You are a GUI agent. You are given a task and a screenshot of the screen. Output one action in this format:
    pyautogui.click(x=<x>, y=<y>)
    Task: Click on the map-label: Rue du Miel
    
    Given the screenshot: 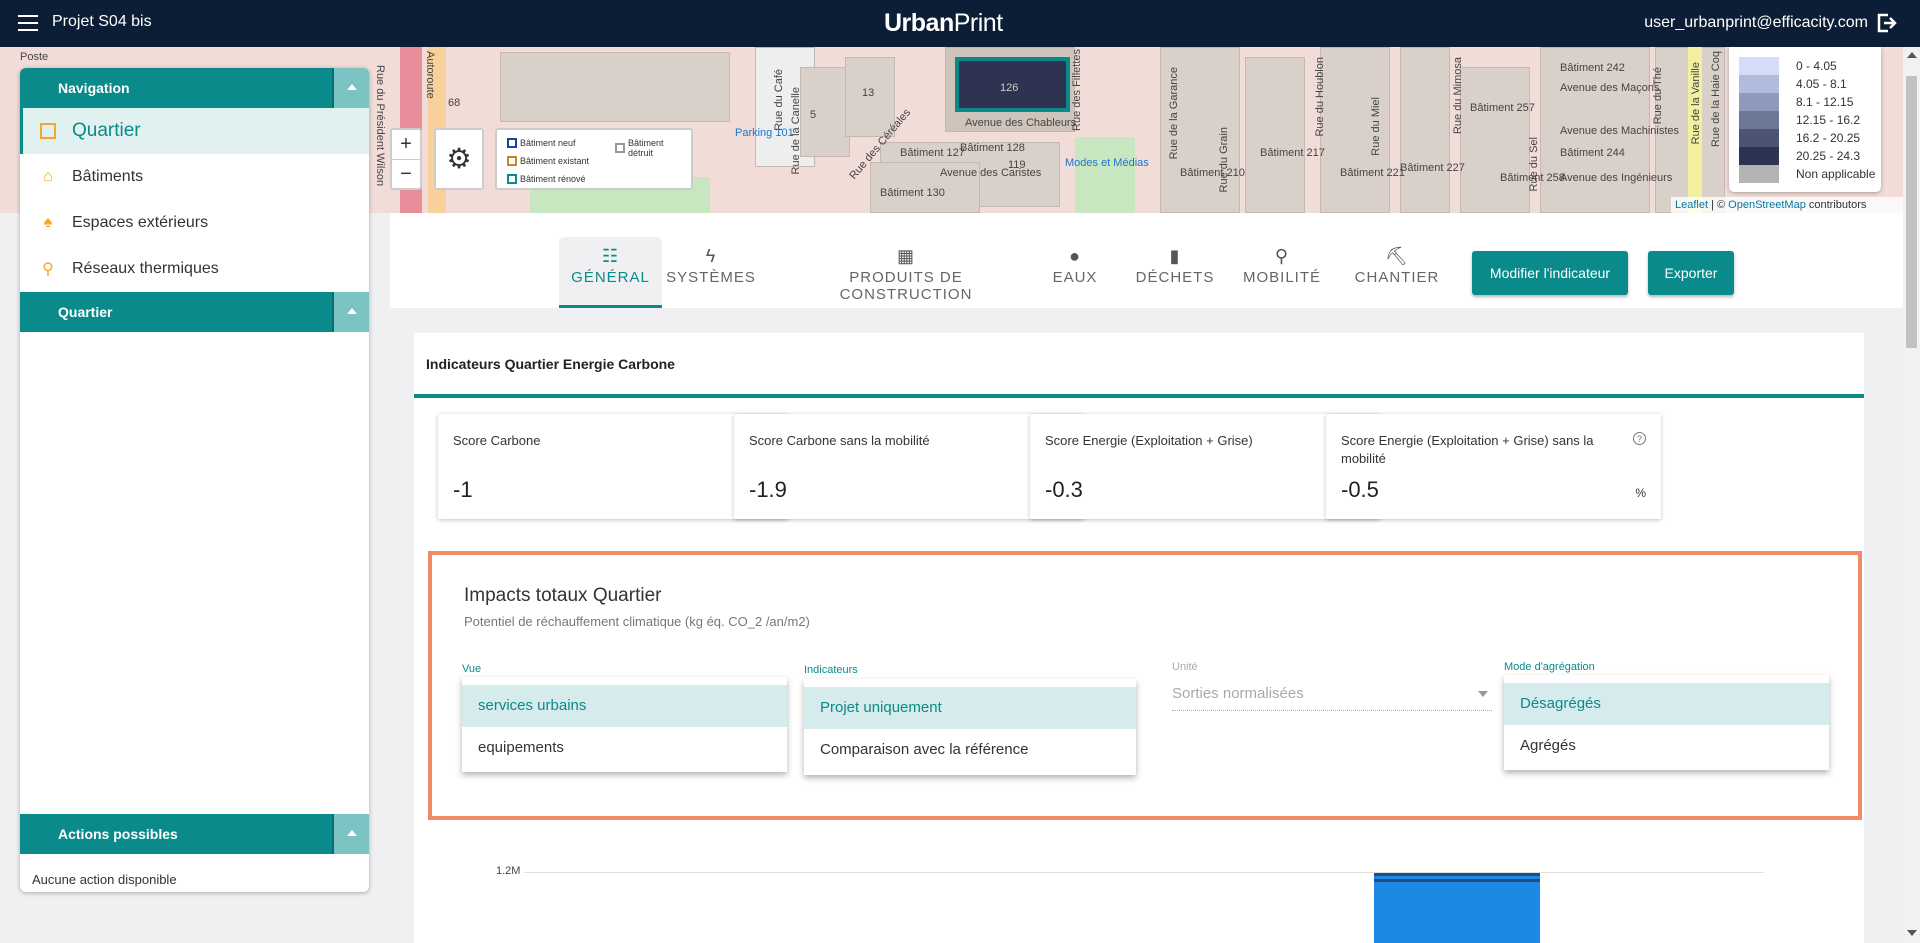 What is the action you would take?
    pyautogui.click(x=1376, y=126)
    